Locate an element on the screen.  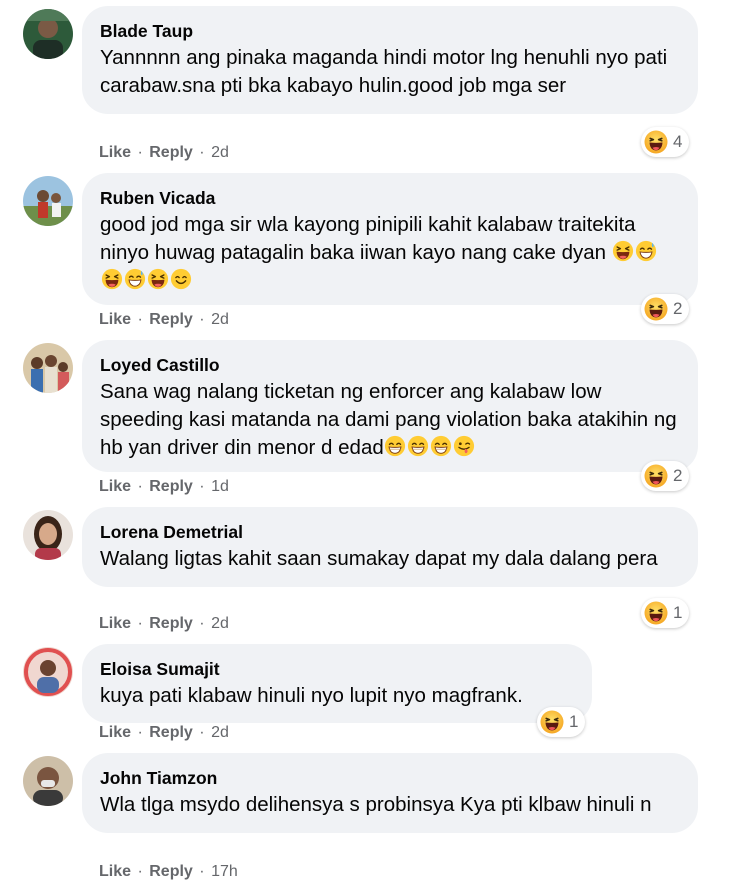
comment-author: Eloisa Sumajit is located at coordinates (336, 669).